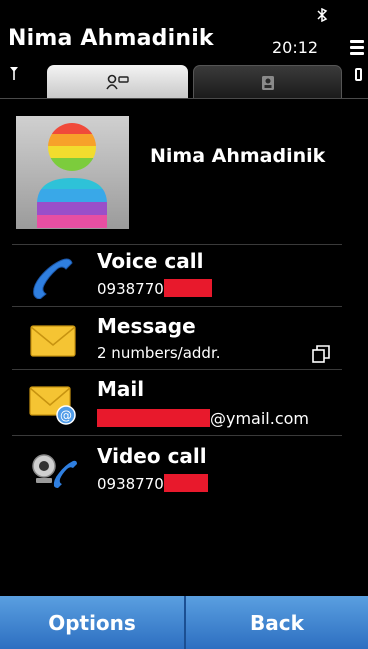 This screenshot has width=368, height=649. I want to click on contact-details-icon, so click(117, 82).